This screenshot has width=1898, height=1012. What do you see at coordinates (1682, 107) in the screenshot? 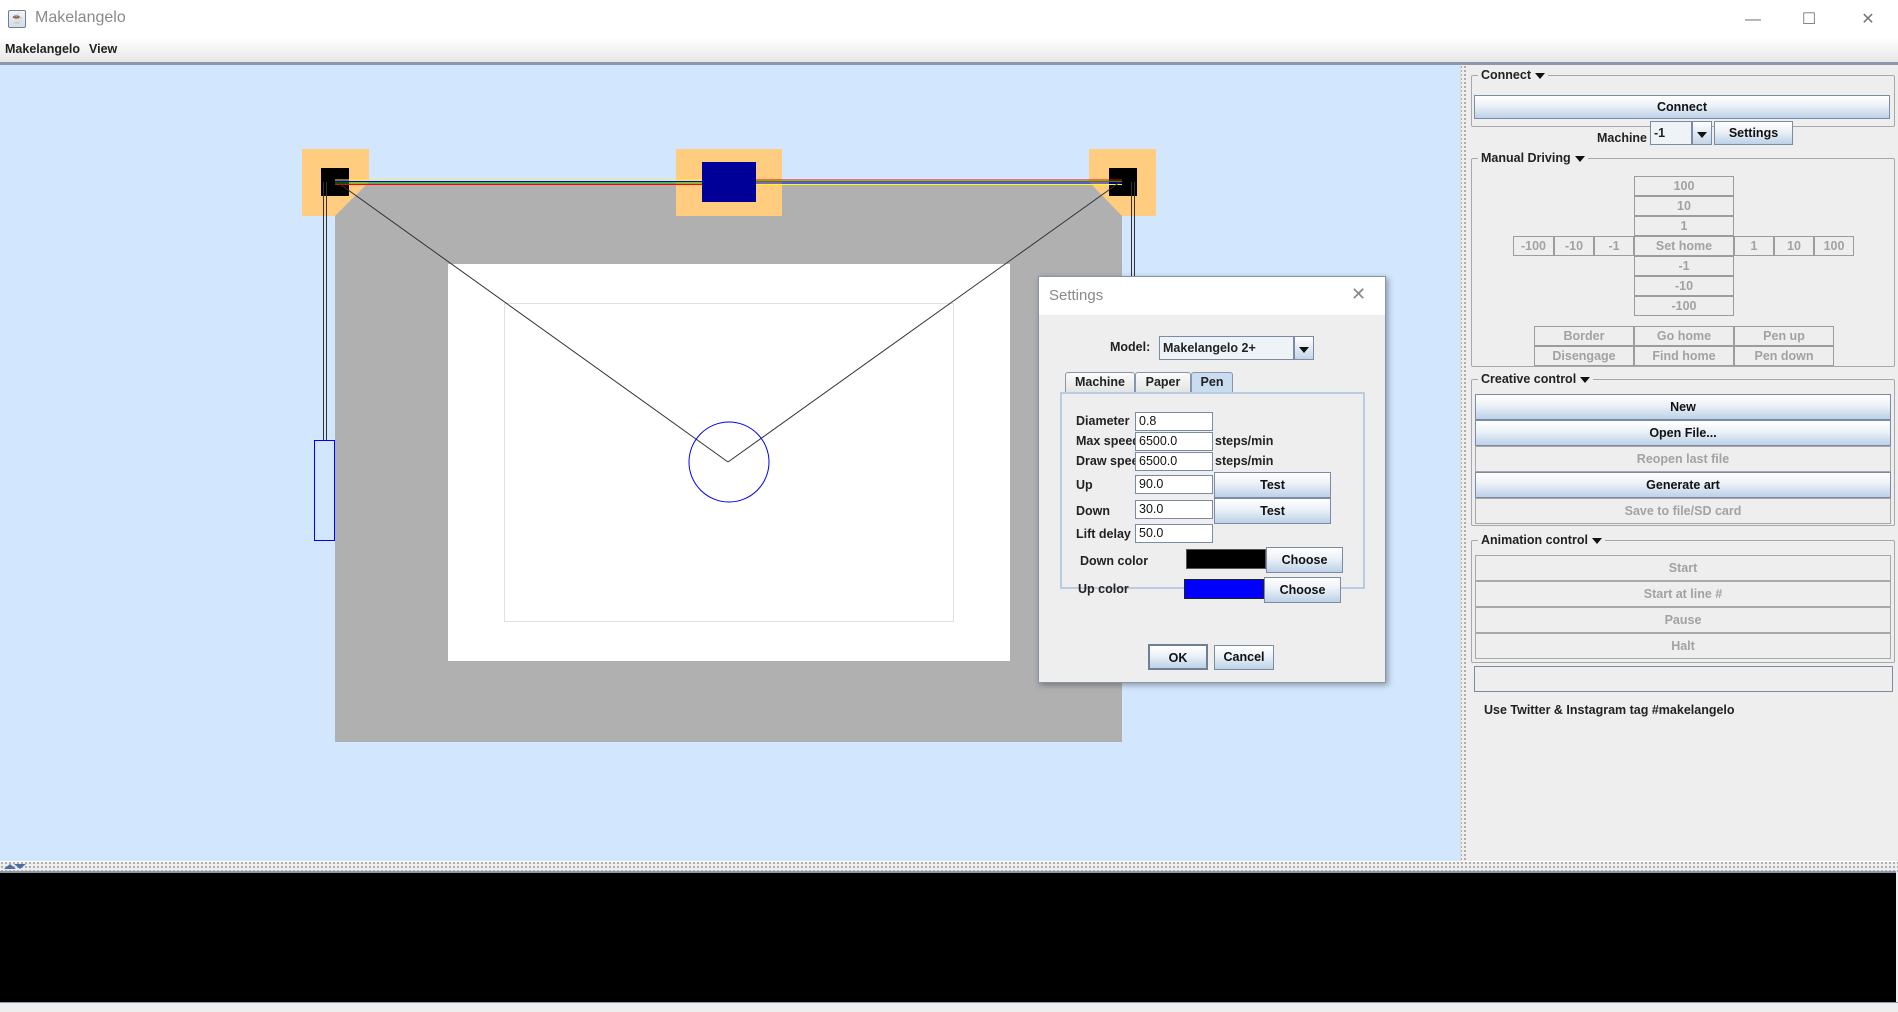
I see `connect-button: Connect` at bounding box center [1682, 107].